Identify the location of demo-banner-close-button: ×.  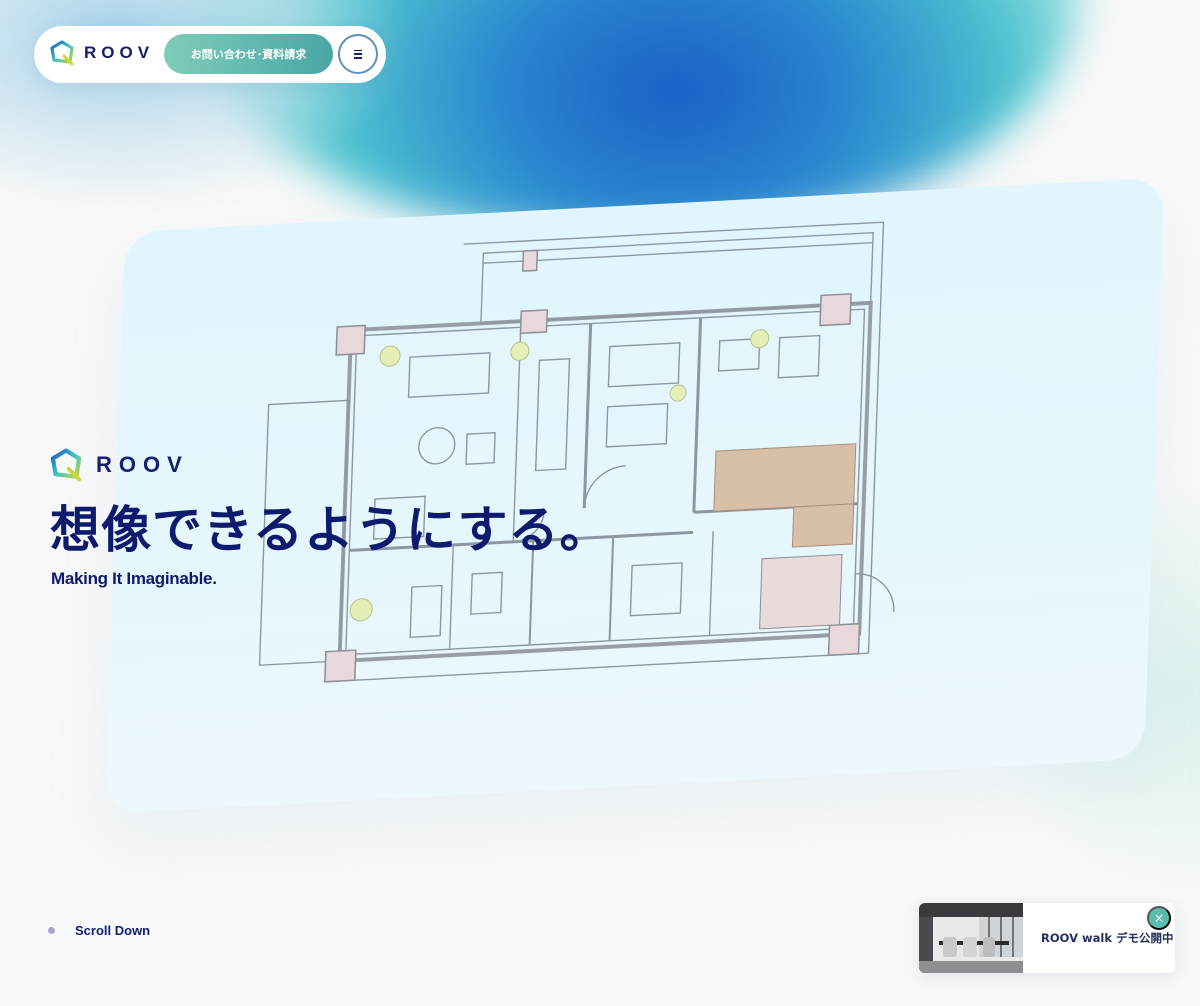
(1159, 918).